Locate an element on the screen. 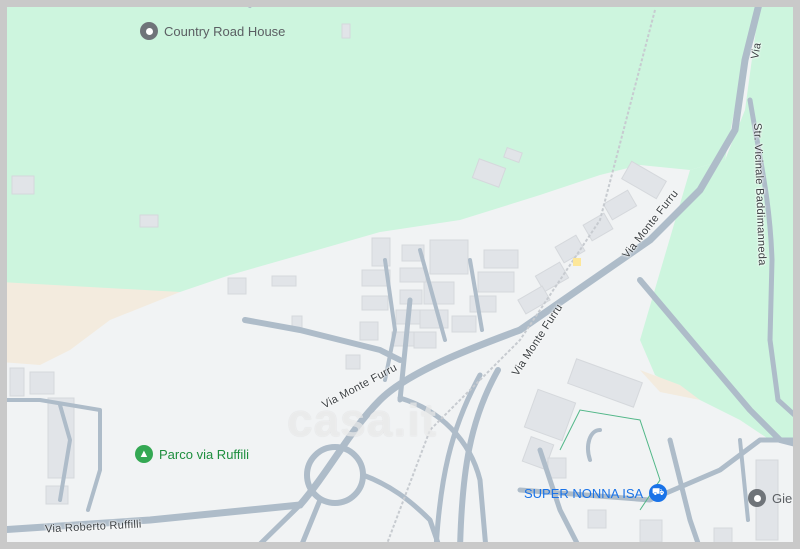  small-marker is located at coordinates (577, 262).